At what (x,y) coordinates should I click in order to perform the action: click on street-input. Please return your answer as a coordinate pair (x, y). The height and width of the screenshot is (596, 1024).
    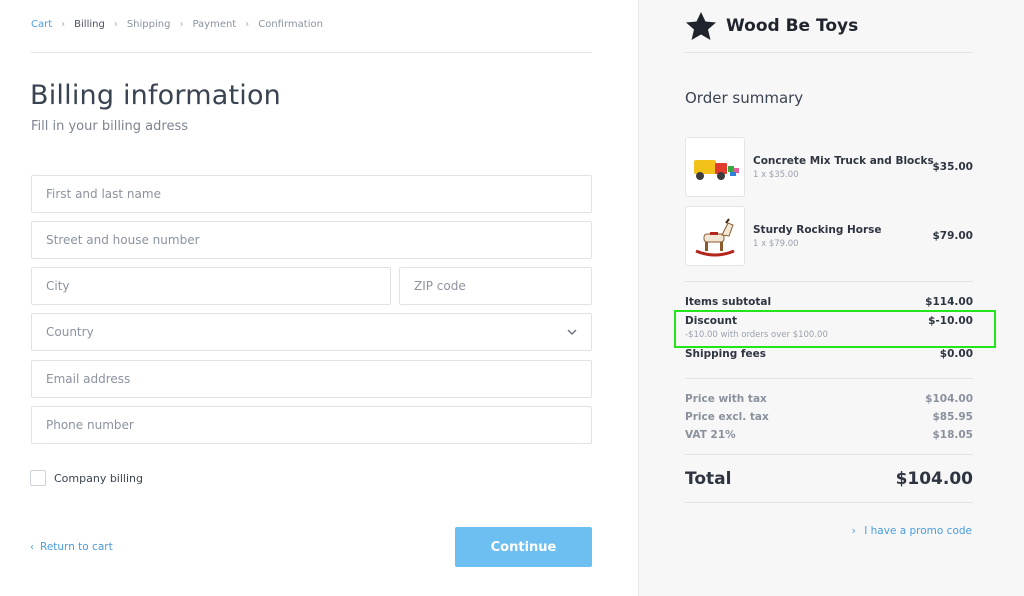
    Looking at the image, I should click on (311, 240).